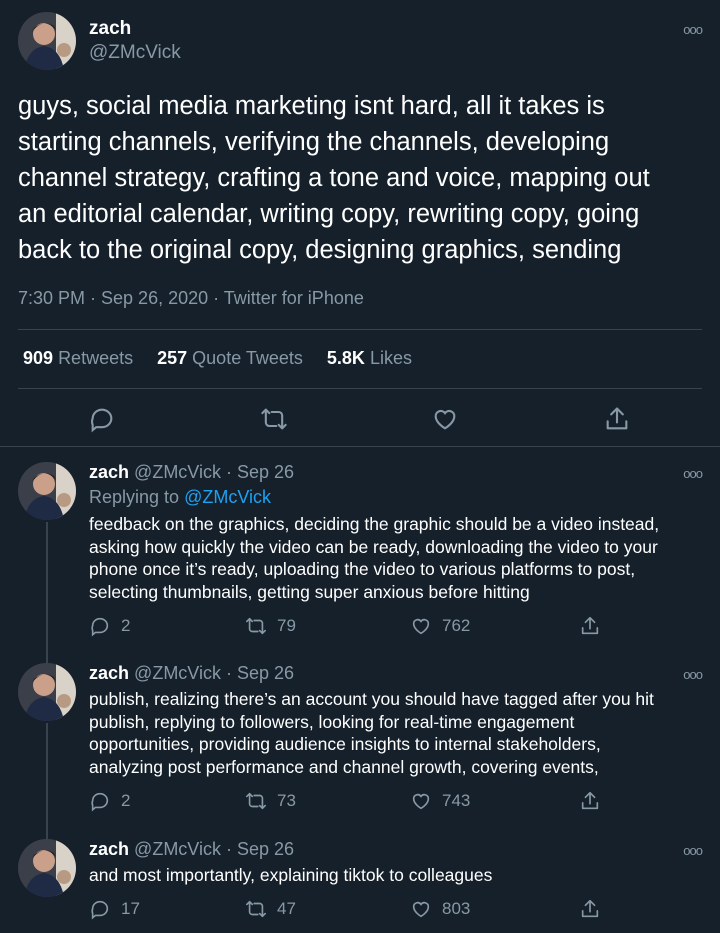 Image resolution: width=720 pixels, height=933 pixels. I want to click on reply-count: 17, so click(130, 908).